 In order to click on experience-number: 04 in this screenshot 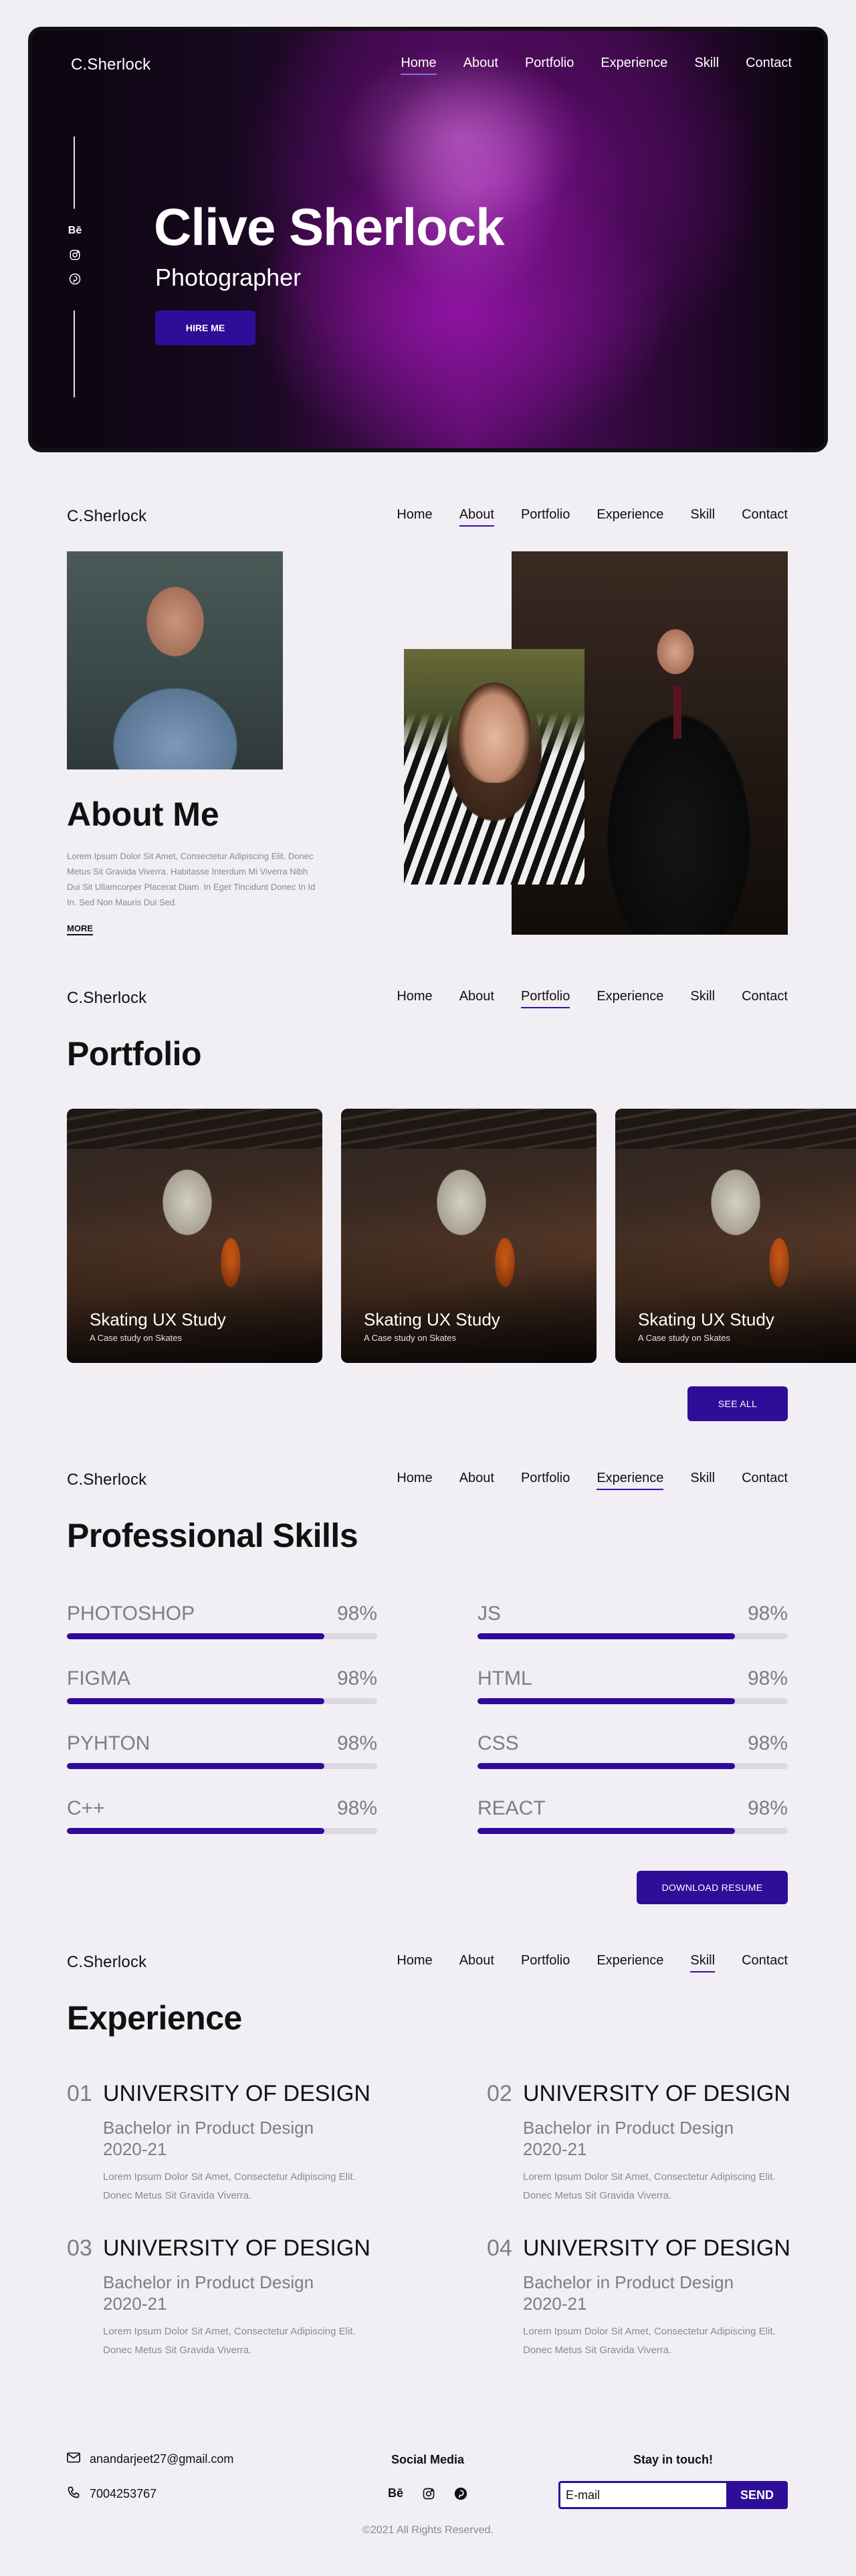, I will do `click(499, 2248)`.